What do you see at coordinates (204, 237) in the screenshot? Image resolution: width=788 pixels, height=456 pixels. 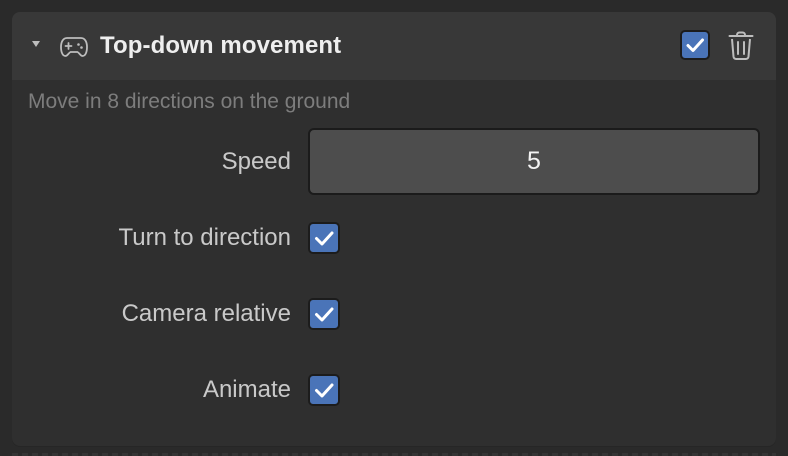 I see `turn-to-direction-label: Turn to direction` at bounding box center [204, 237].